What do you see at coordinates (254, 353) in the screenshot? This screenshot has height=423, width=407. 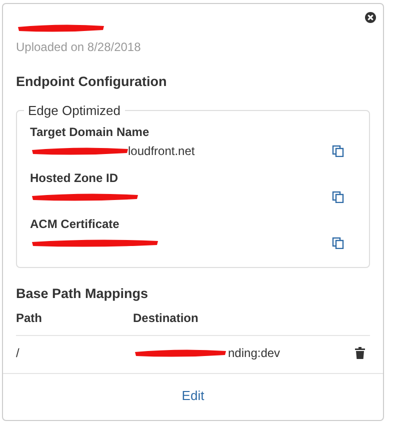 I see `table-cell-text: nding:dev` at bounding box center [254, 353].